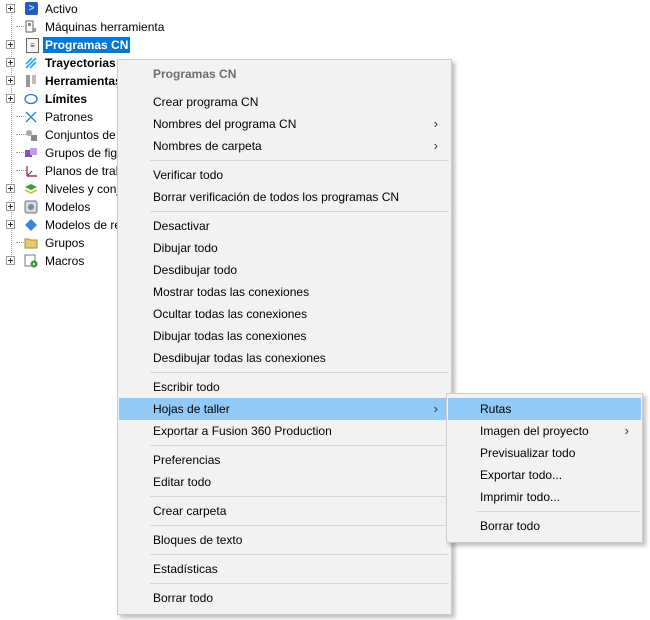 This screenshot has height=620, width=650. I want to click on menu-item-desdibujar-conexiones: Desdibujar todas las conexiones, so click(284, 358).